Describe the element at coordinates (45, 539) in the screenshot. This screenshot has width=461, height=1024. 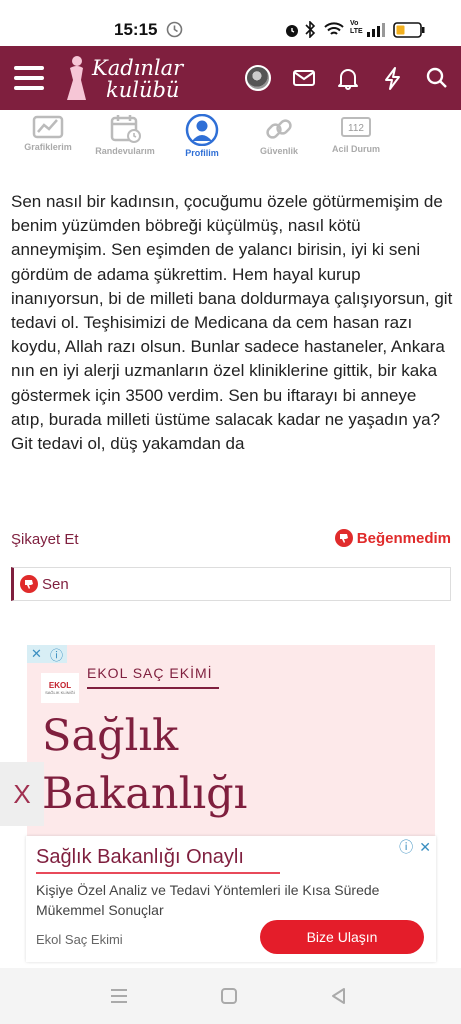
I see `complain-link: Şikayet Et` at that location.